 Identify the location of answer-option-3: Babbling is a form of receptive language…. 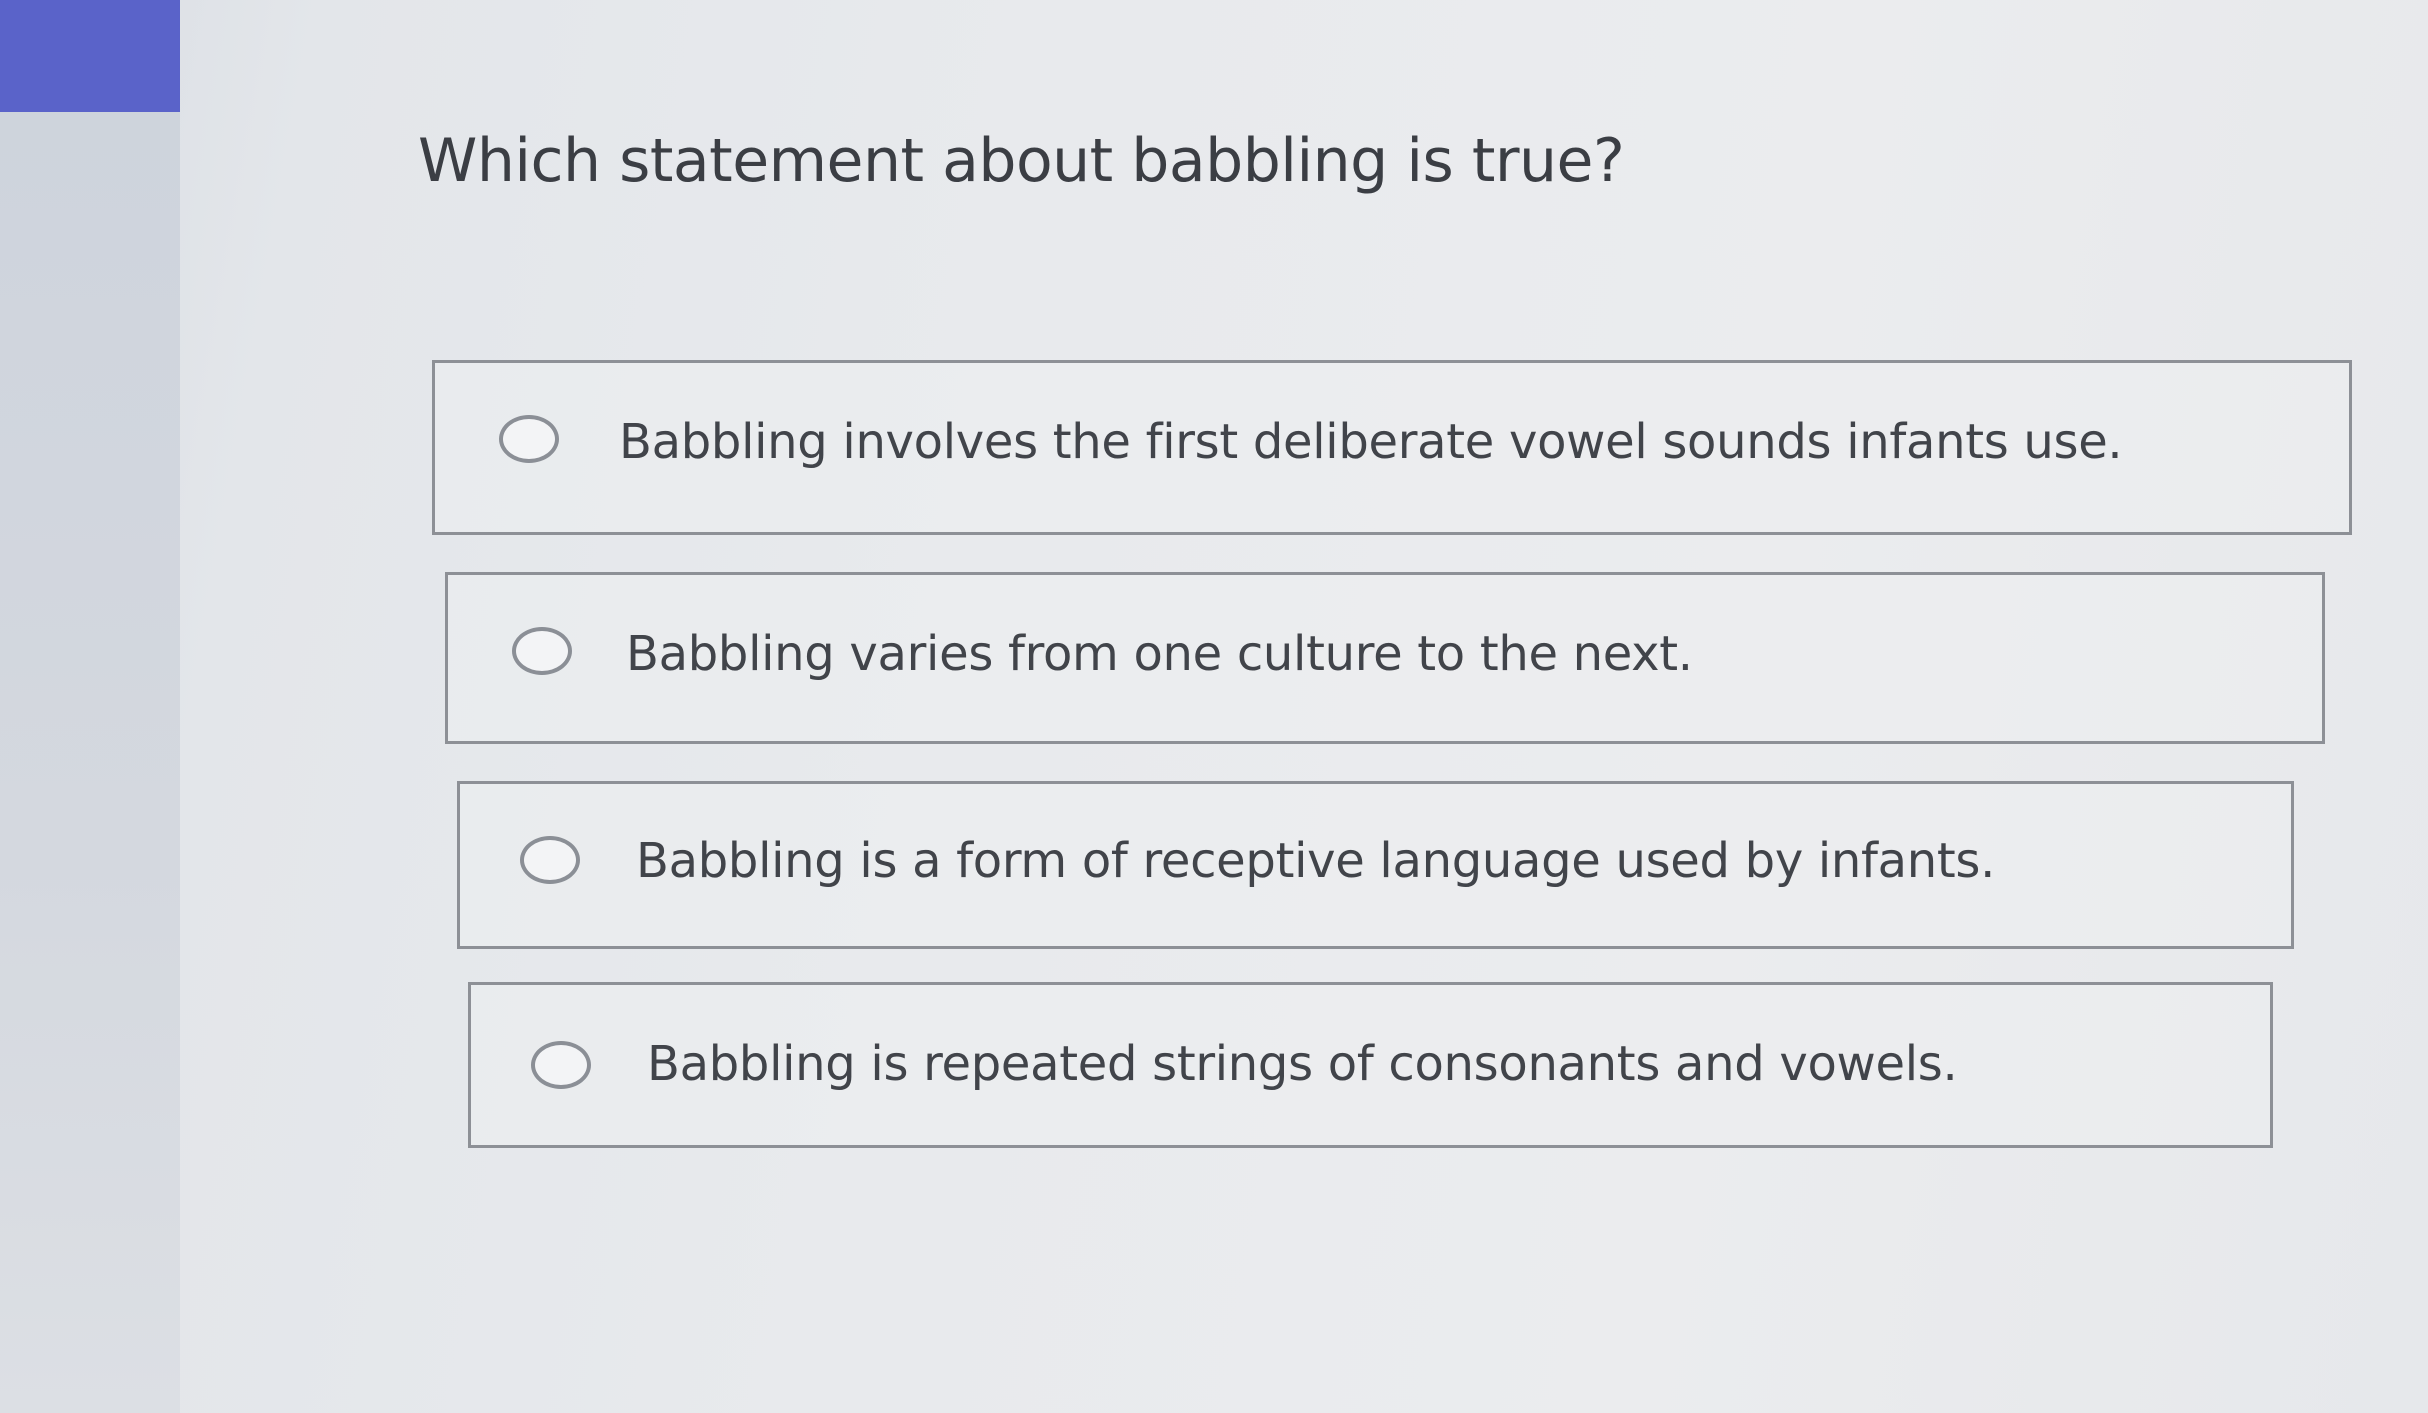
(1375, 865).